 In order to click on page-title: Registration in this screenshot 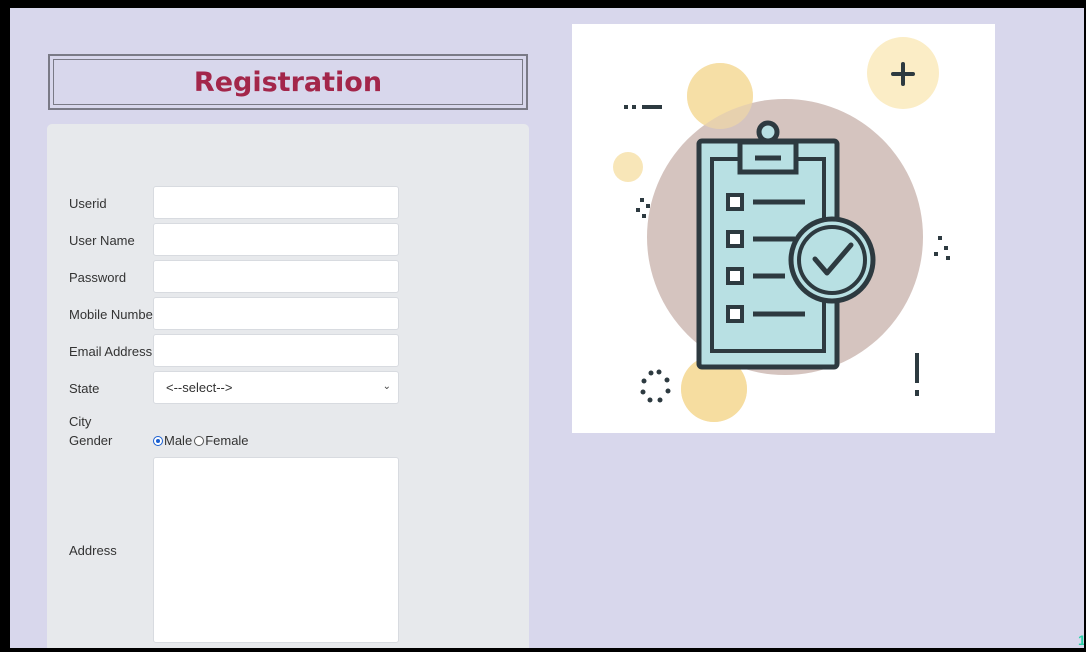, I will do `click(288, 82)`.